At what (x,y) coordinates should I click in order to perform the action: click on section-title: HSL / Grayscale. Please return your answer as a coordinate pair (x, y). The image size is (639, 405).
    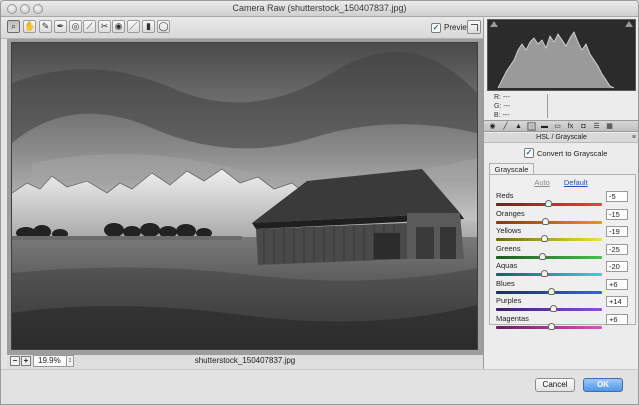
    Looking at the image, I should click on (561, 137).